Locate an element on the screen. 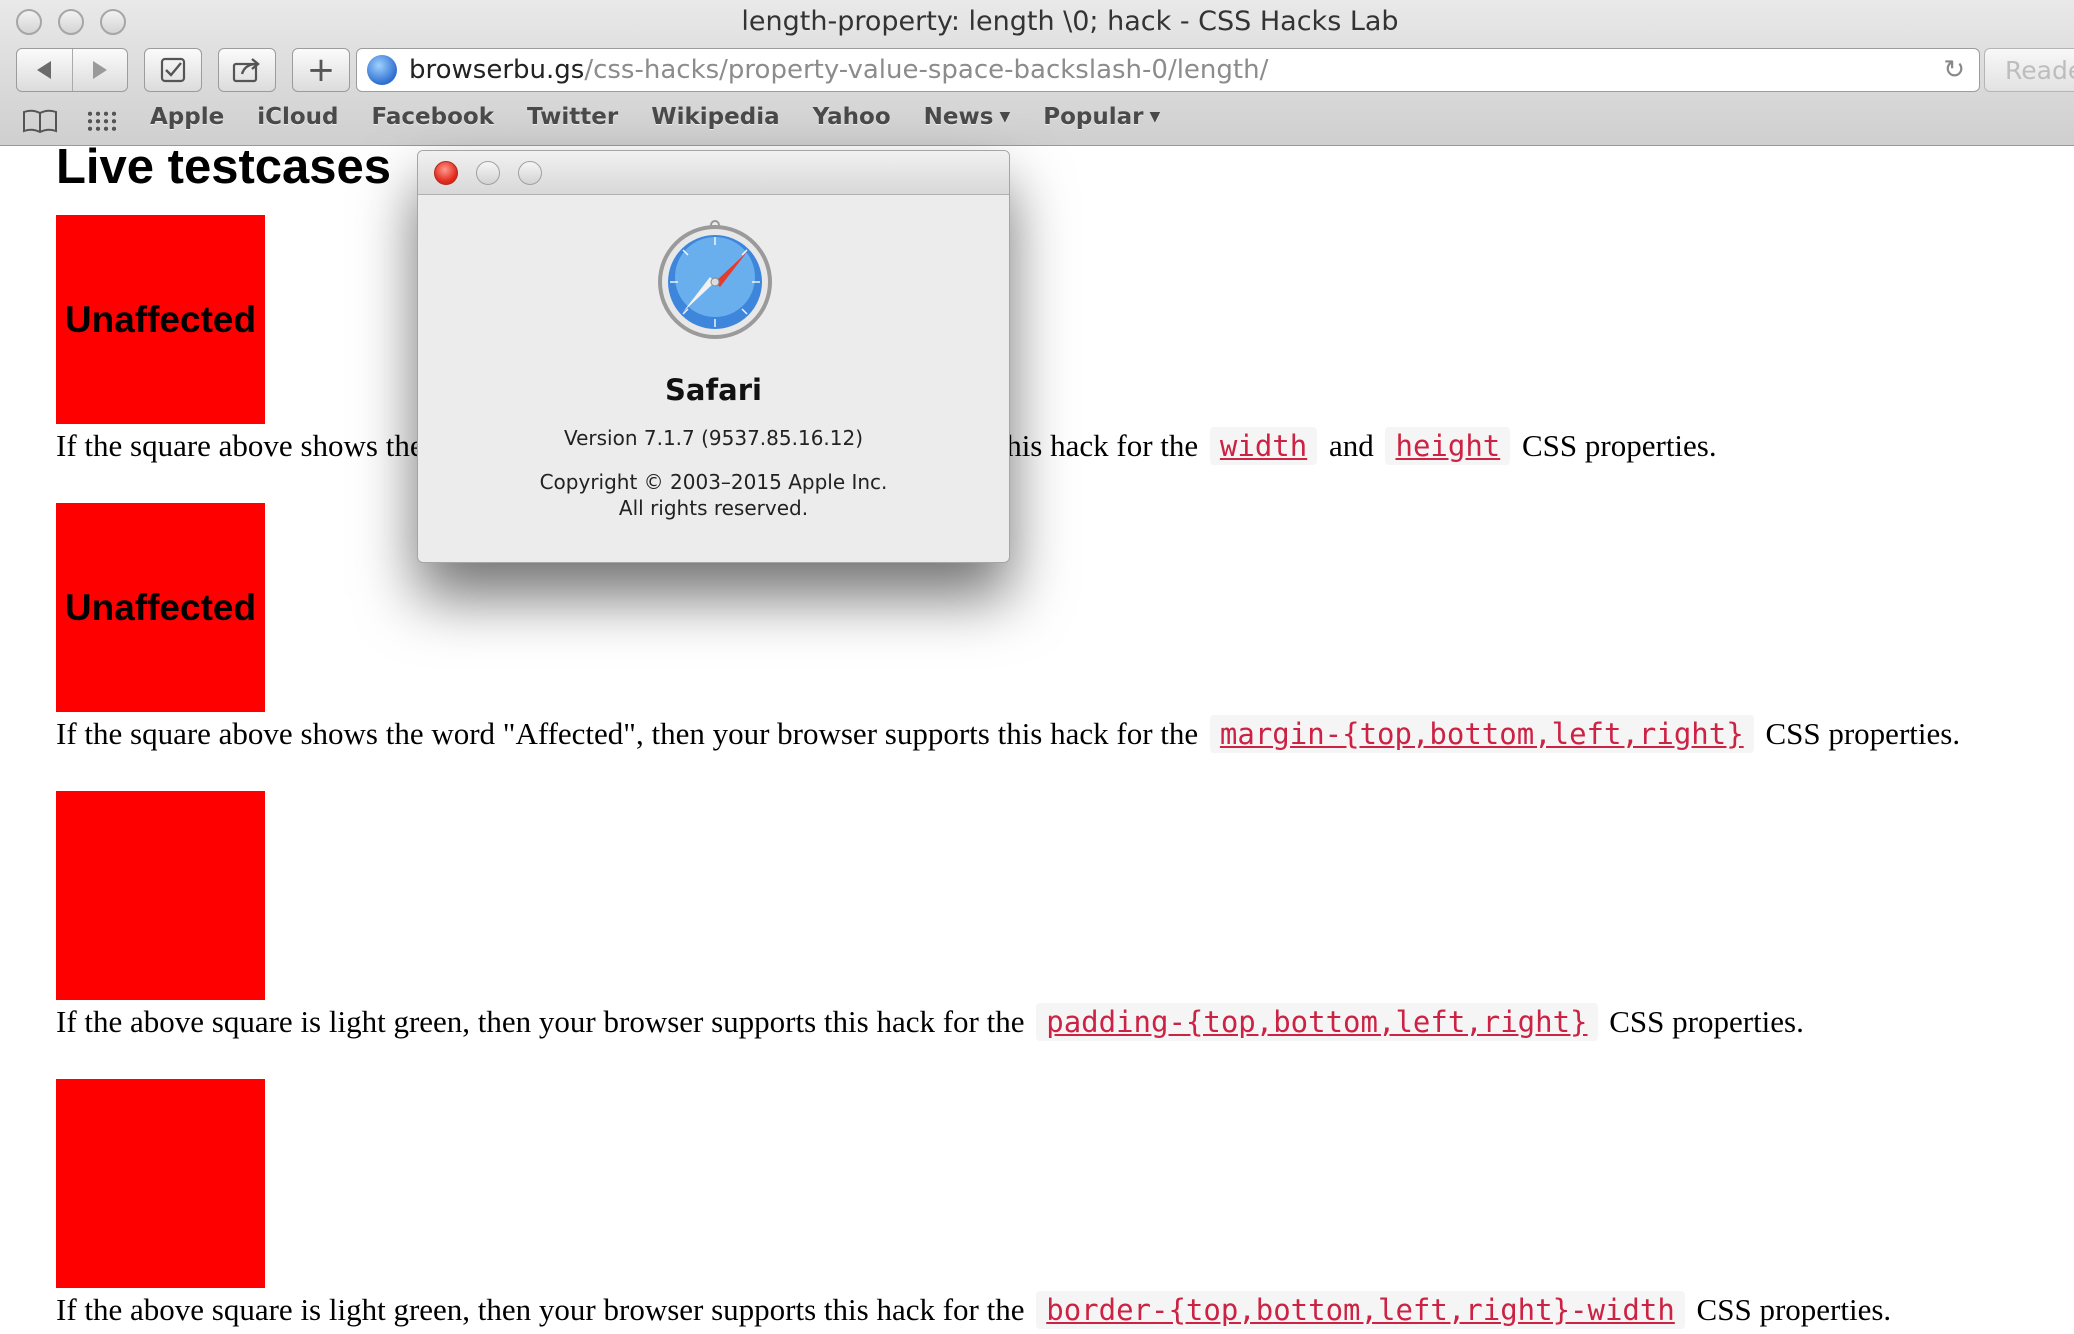 The height and width of the screenshot is (1334, 2074). padding-property-link: padding-{top,bottom,left,right} is located at coordinates (1317, 1022).